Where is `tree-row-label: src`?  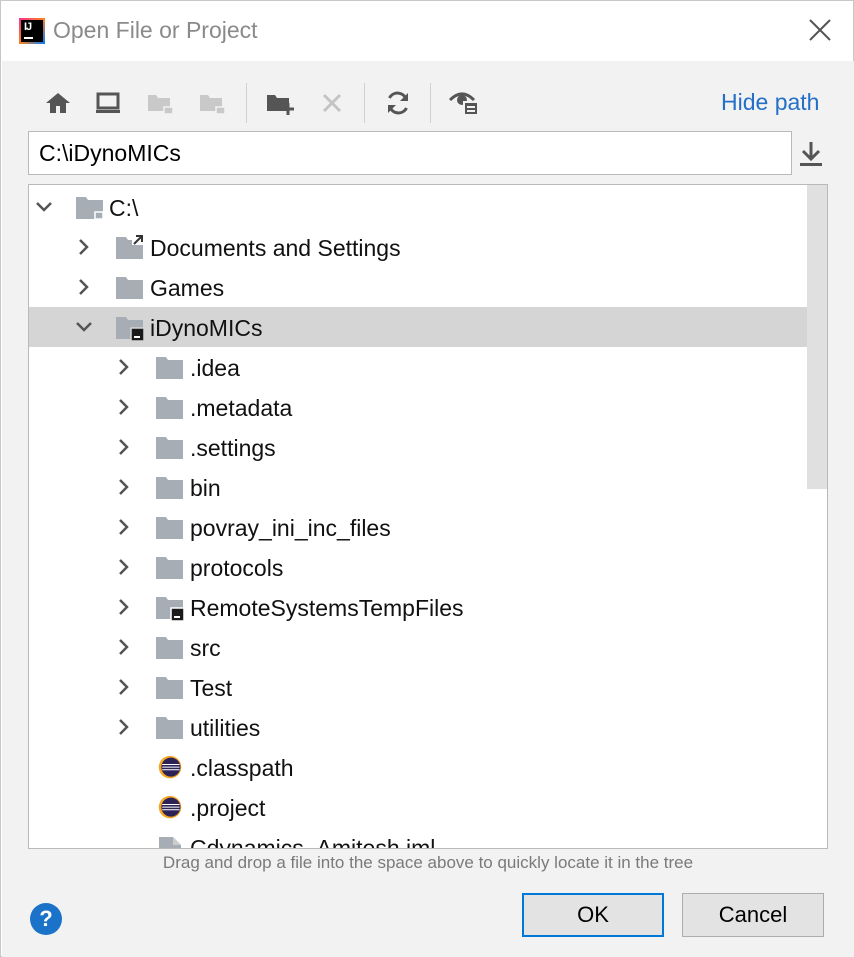 tree-row-label: src is located at coordinates (205, 648).